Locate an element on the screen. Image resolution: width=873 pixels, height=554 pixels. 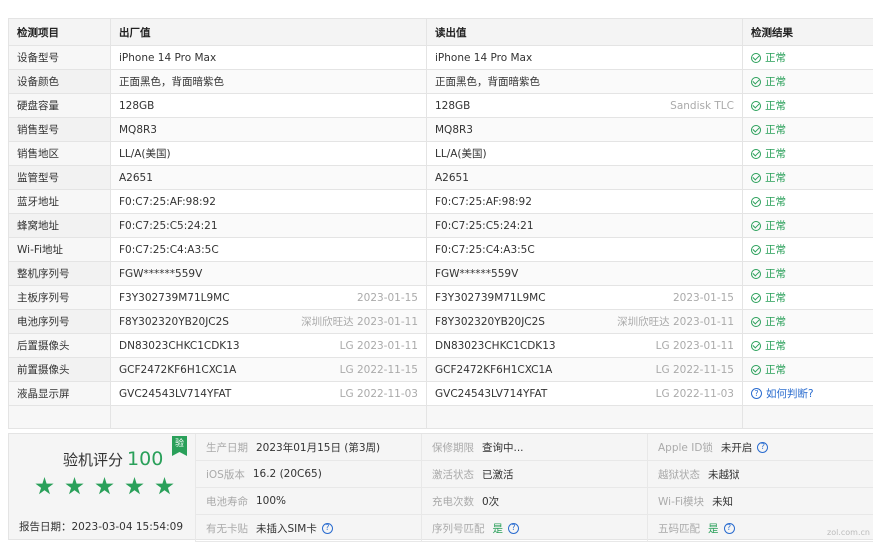
info-value-text: 0次 is located at coordinates (491, 501).